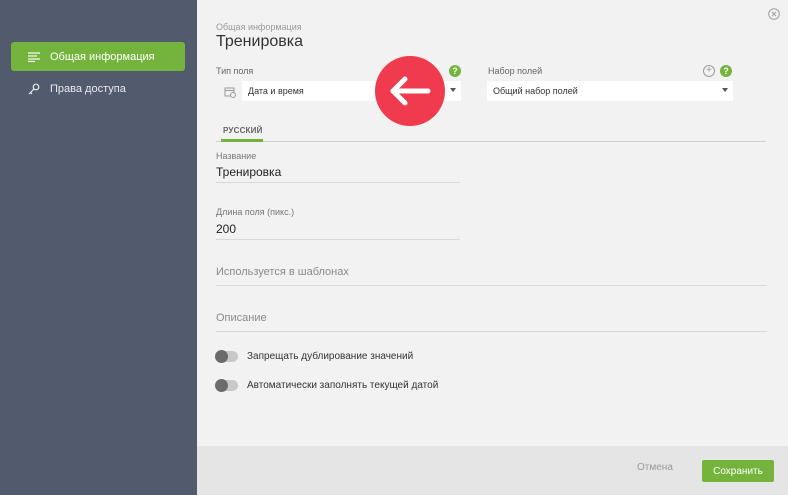 Image resolution: width=788 pixels, height=495 pixels. What do you see at coordinates (709, 71) in the screenshot?
I see `add-field-set-icon: +` at bounding box center [709, 71].